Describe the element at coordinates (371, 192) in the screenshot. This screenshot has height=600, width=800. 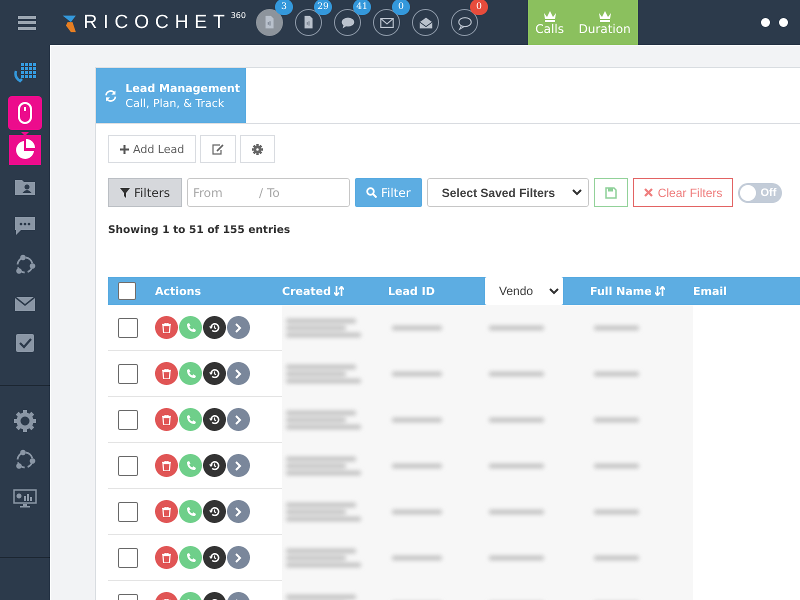
I see `search-icon` at that location.